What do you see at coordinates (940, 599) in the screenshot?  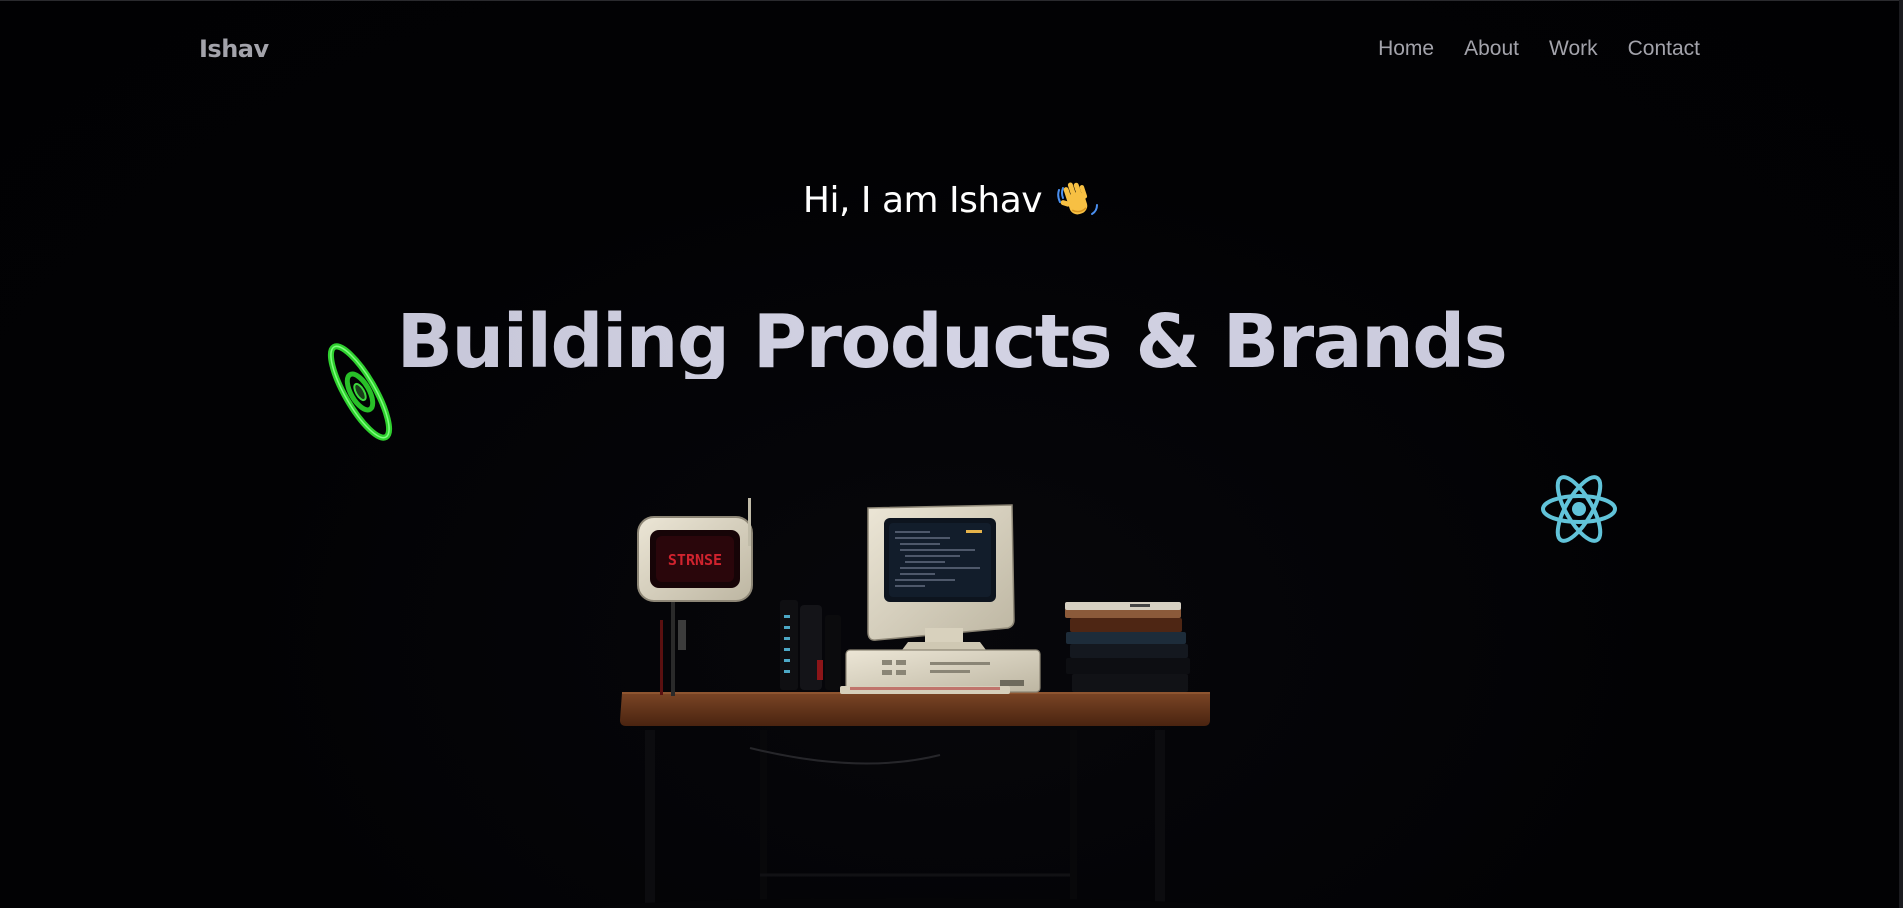 I see `retro-computer` at bounding box center [940, 599].